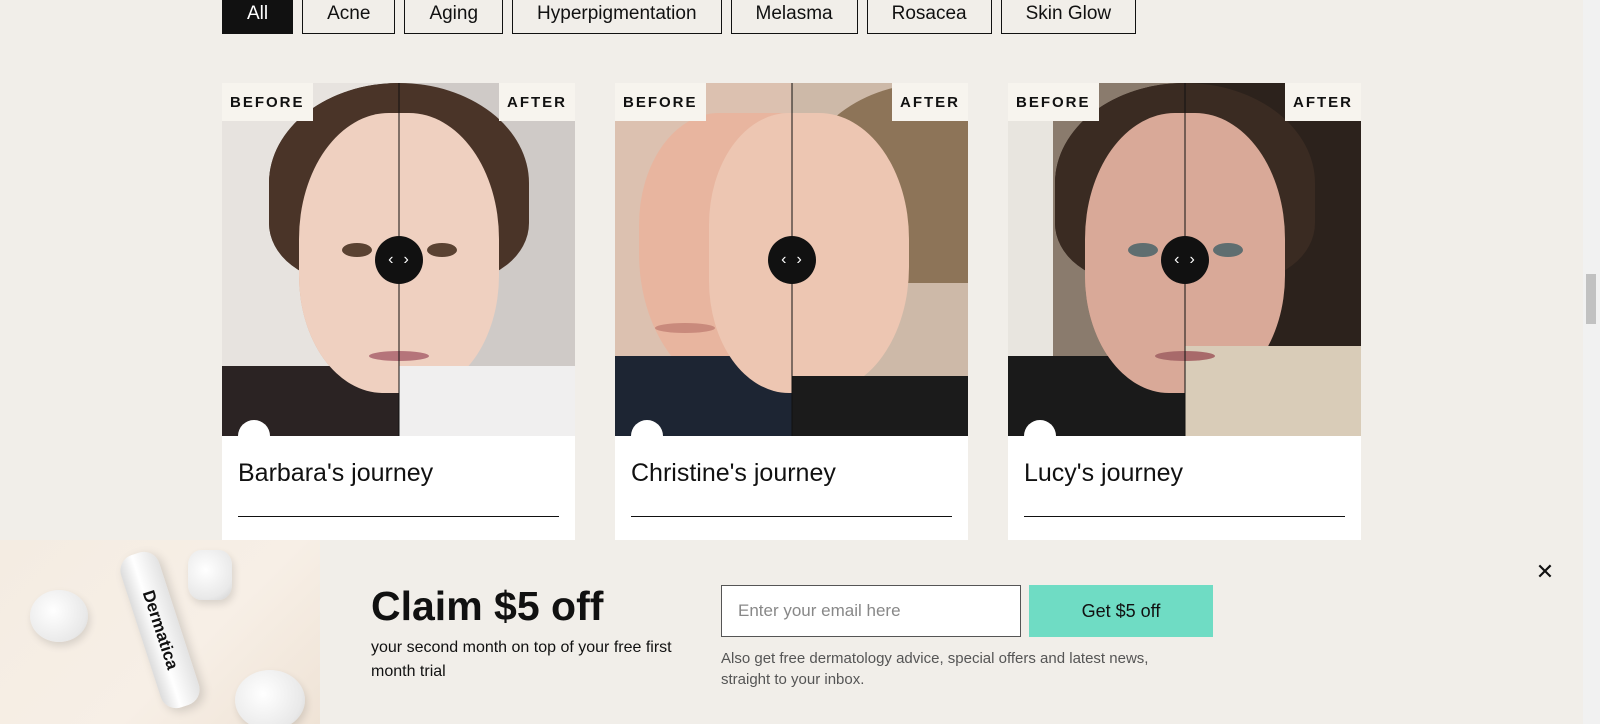  I want to click on journey-card: BEFORE AFTER ‹ › Christine's journey, so click(791, 313).